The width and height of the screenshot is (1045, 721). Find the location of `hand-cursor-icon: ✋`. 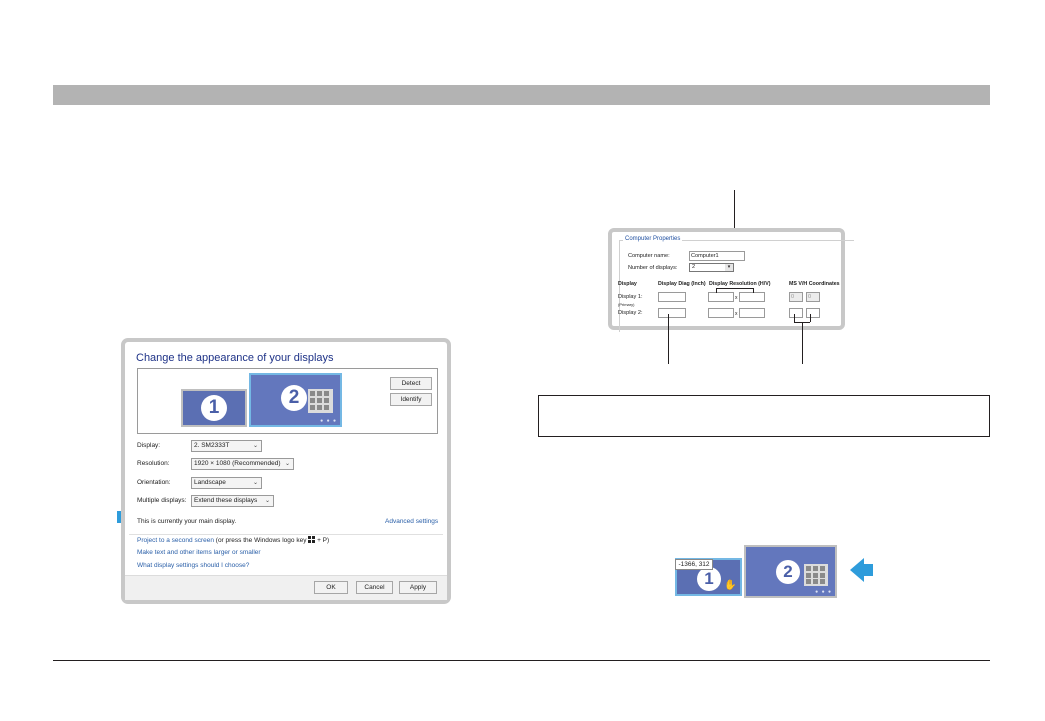

hand-cursor-icon: ✋ is located at coordinates (730, 585).